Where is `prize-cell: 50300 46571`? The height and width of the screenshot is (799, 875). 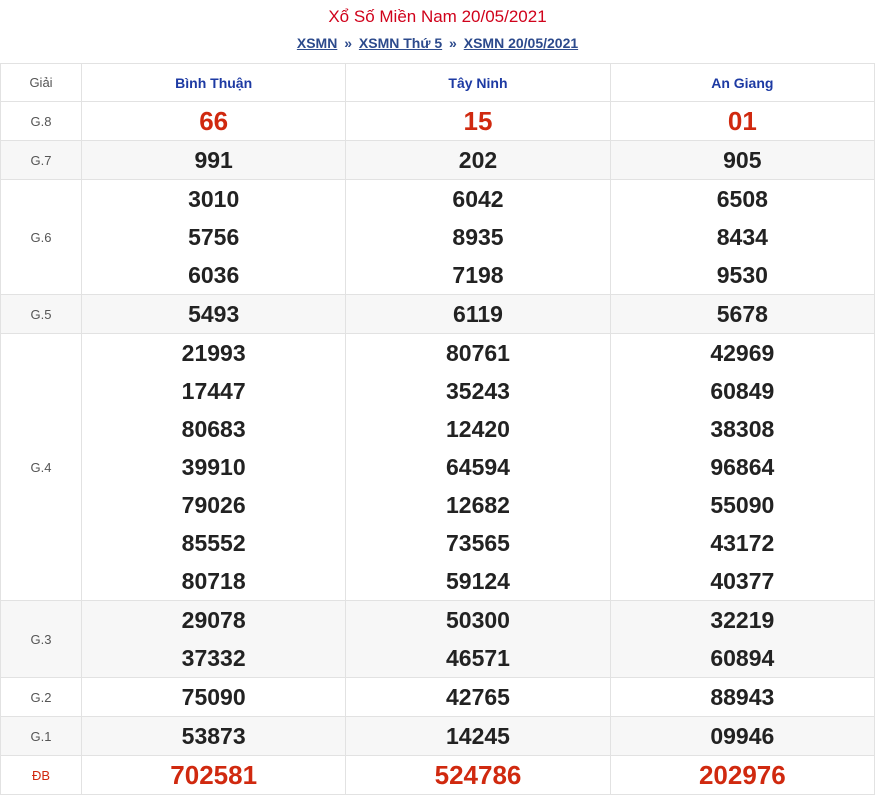
prize-cell: 50300 46571 is located at coordinates (478, 639).